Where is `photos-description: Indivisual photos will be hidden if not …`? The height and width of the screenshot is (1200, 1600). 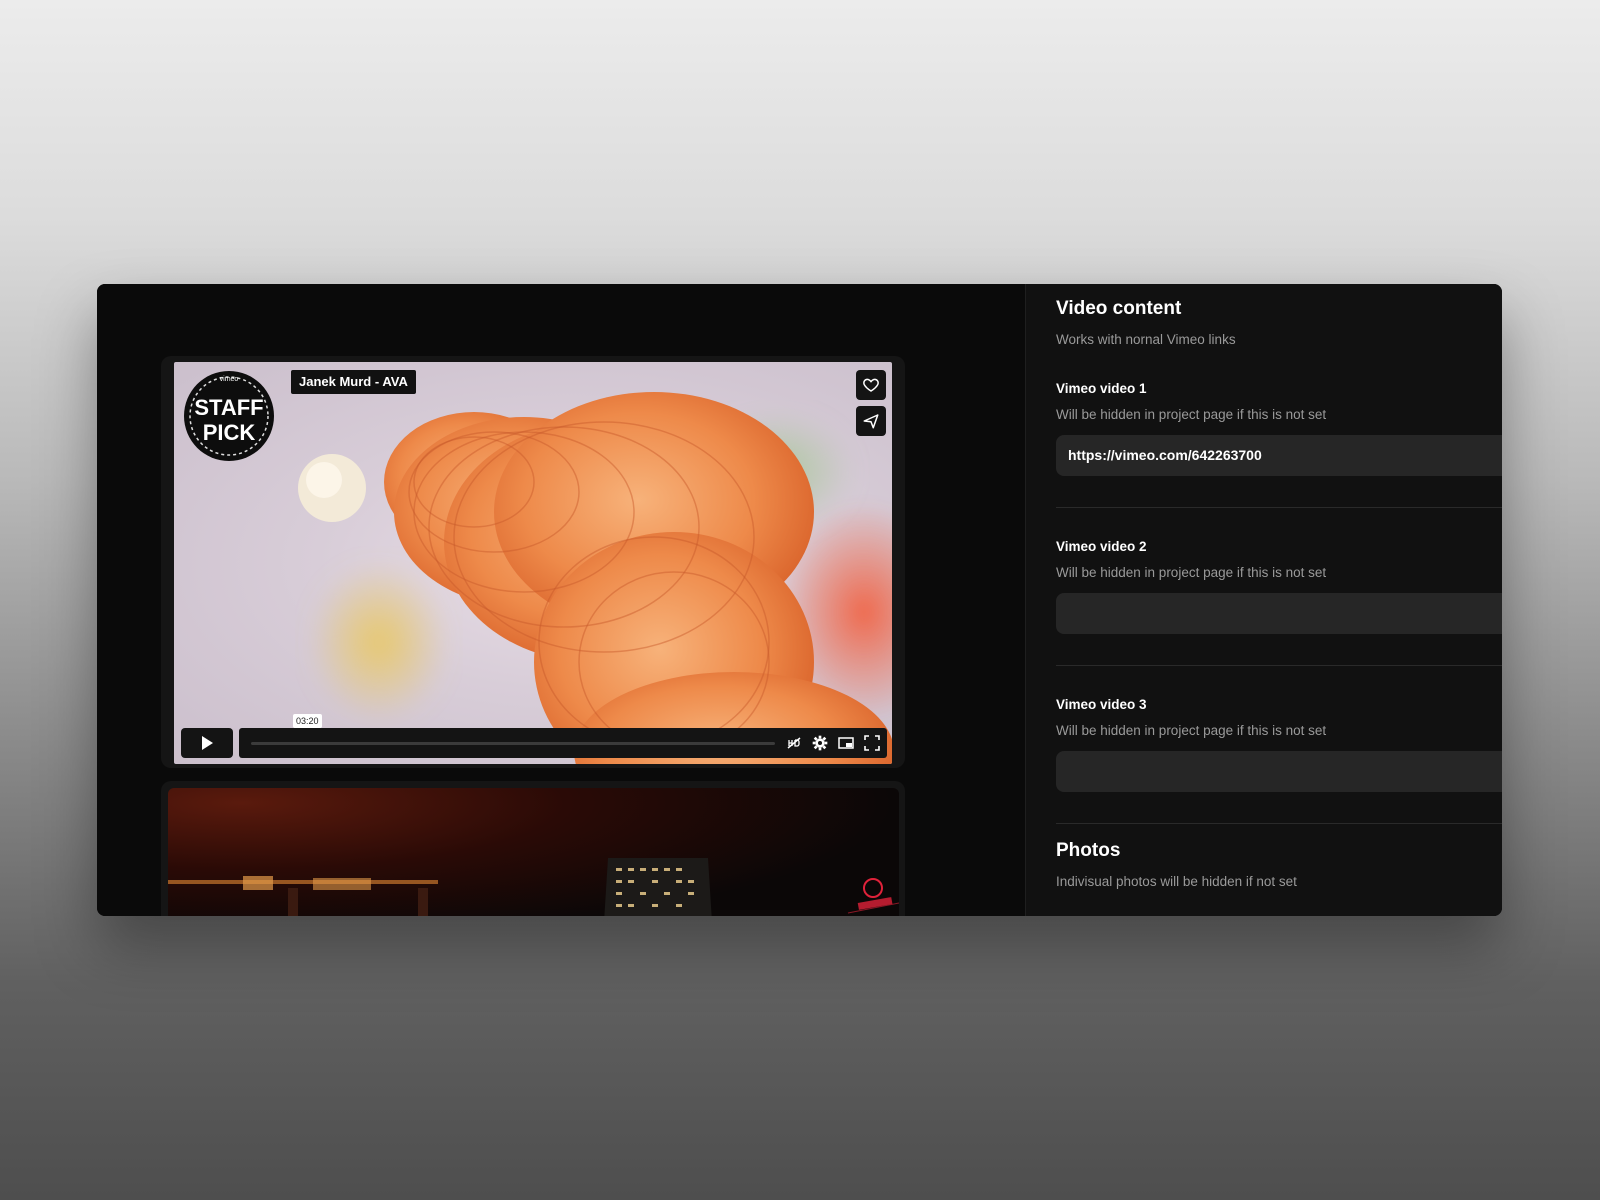 photos-description: Indivisual photos will be hidden if not … is located at coordinates (1176, 881).